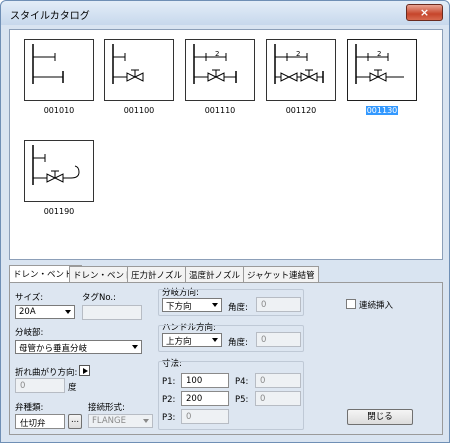 The height and width of the screenshot is (443, 450). I want to click on degree-unit-label: 度, so click(72, 388).